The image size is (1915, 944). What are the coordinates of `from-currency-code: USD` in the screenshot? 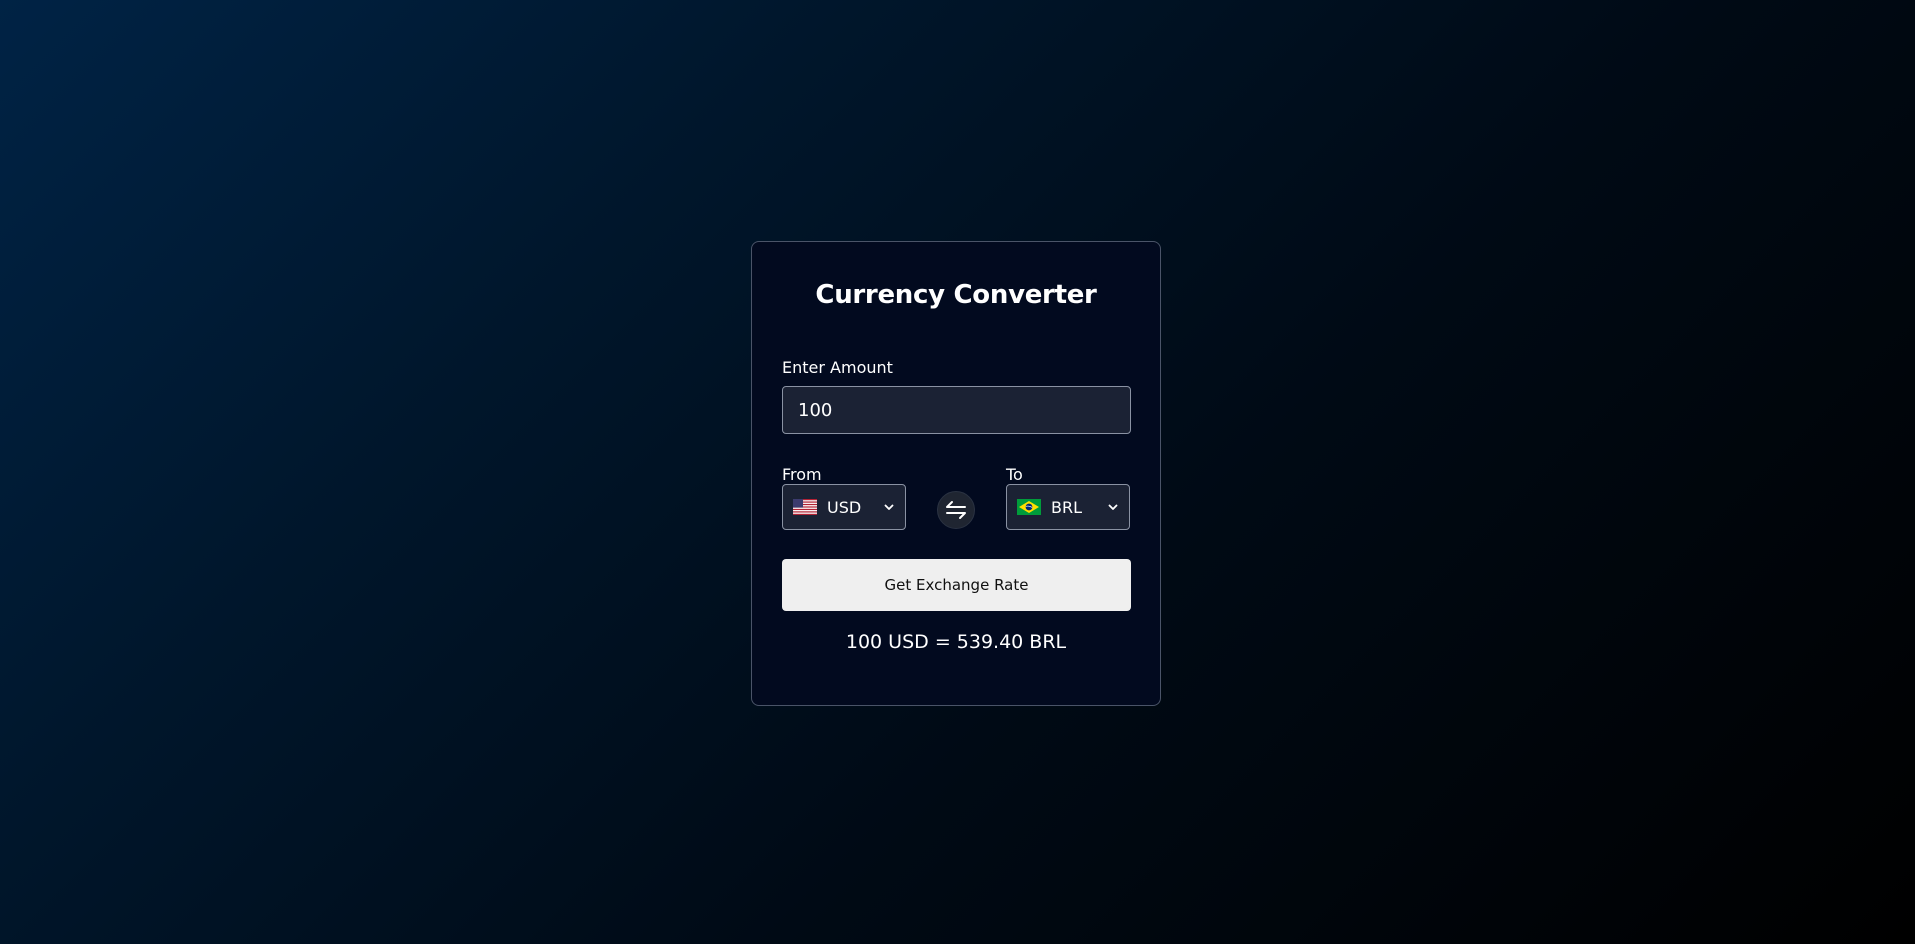 It's located at (844, 507).